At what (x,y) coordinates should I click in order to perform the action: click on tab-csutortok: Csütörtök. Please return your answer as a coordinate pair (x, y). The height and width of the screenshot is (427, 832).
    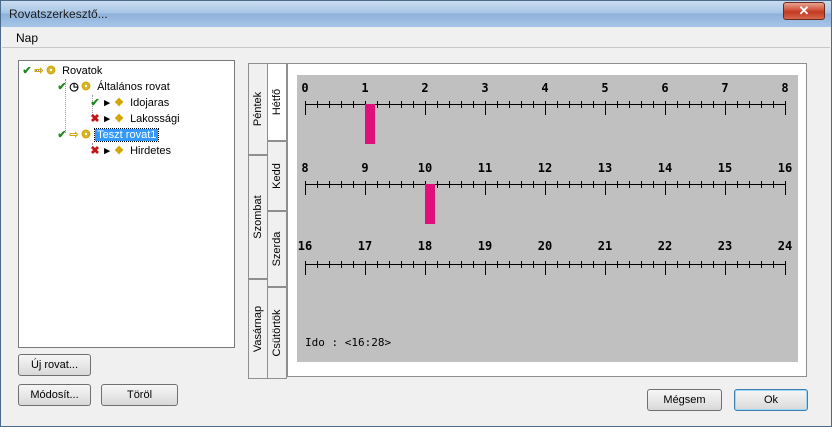
    Looking at the image, I should click on (277, 333).